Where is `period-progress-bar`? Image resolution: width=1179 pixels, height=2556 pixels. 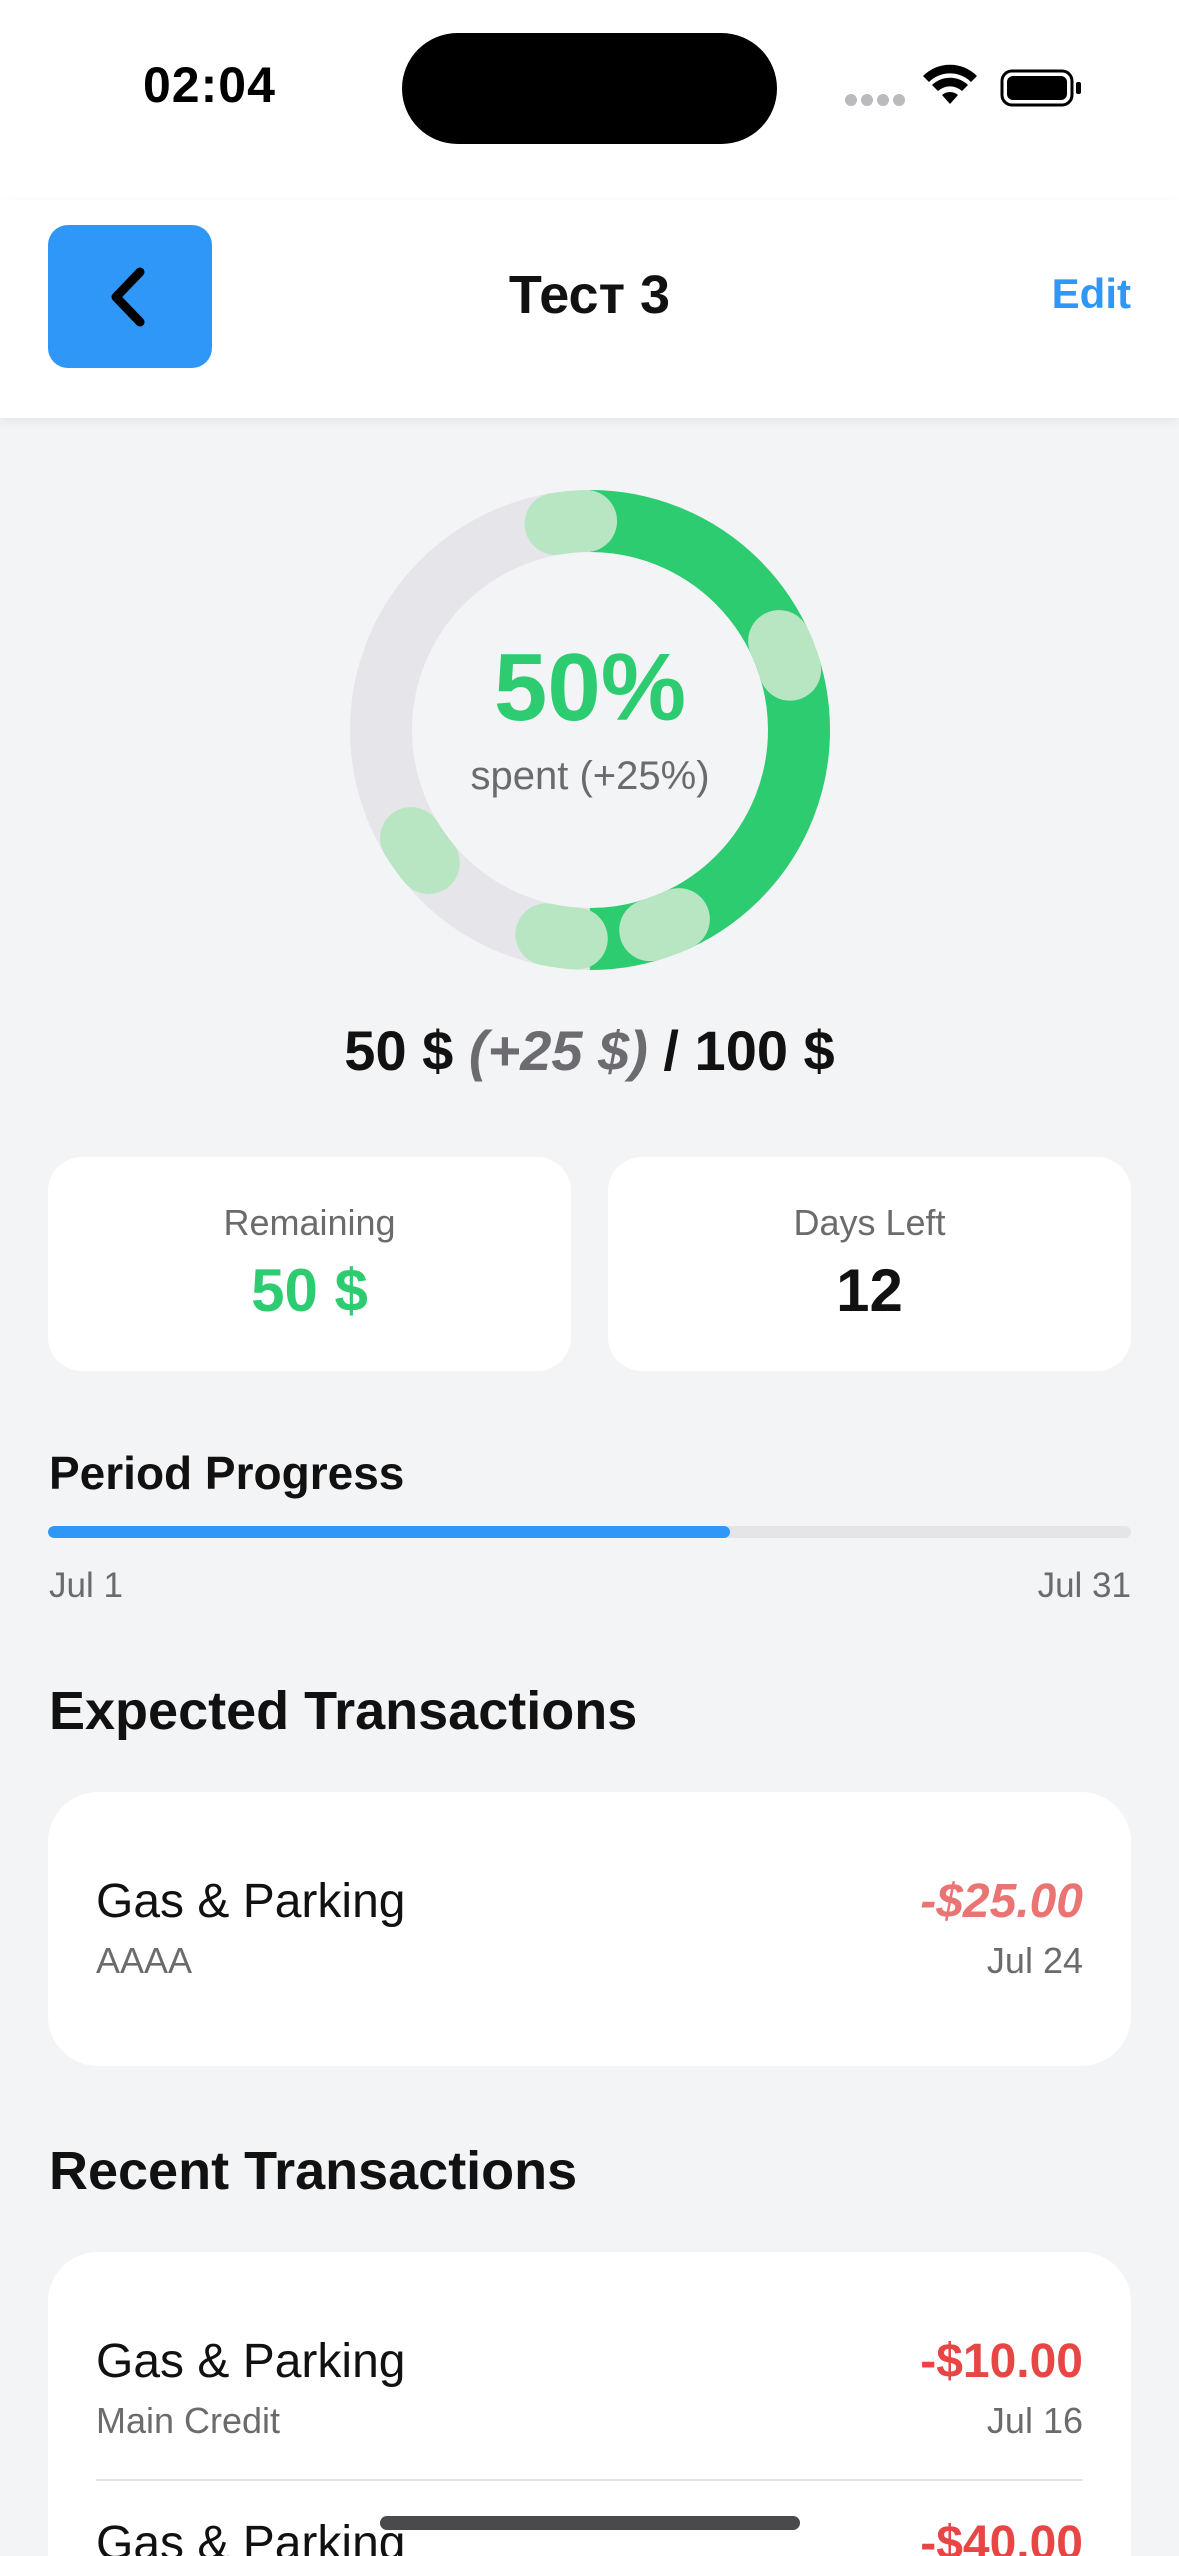 period-progress-bar is located at coordinates (589, 1532).